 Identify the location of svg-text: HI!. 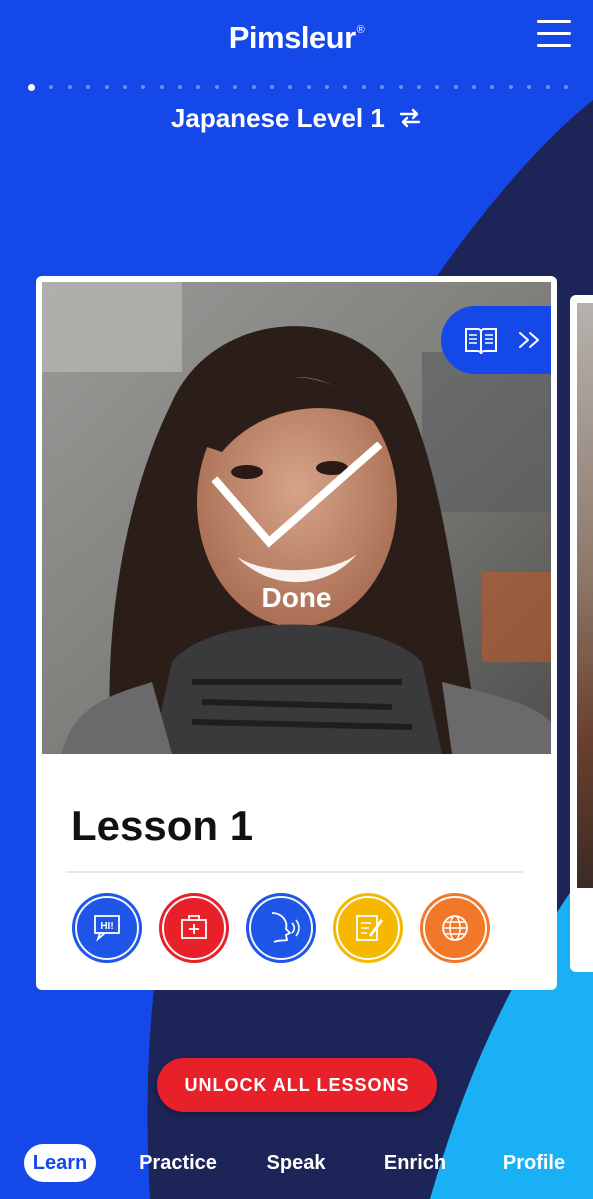
(106, 926).